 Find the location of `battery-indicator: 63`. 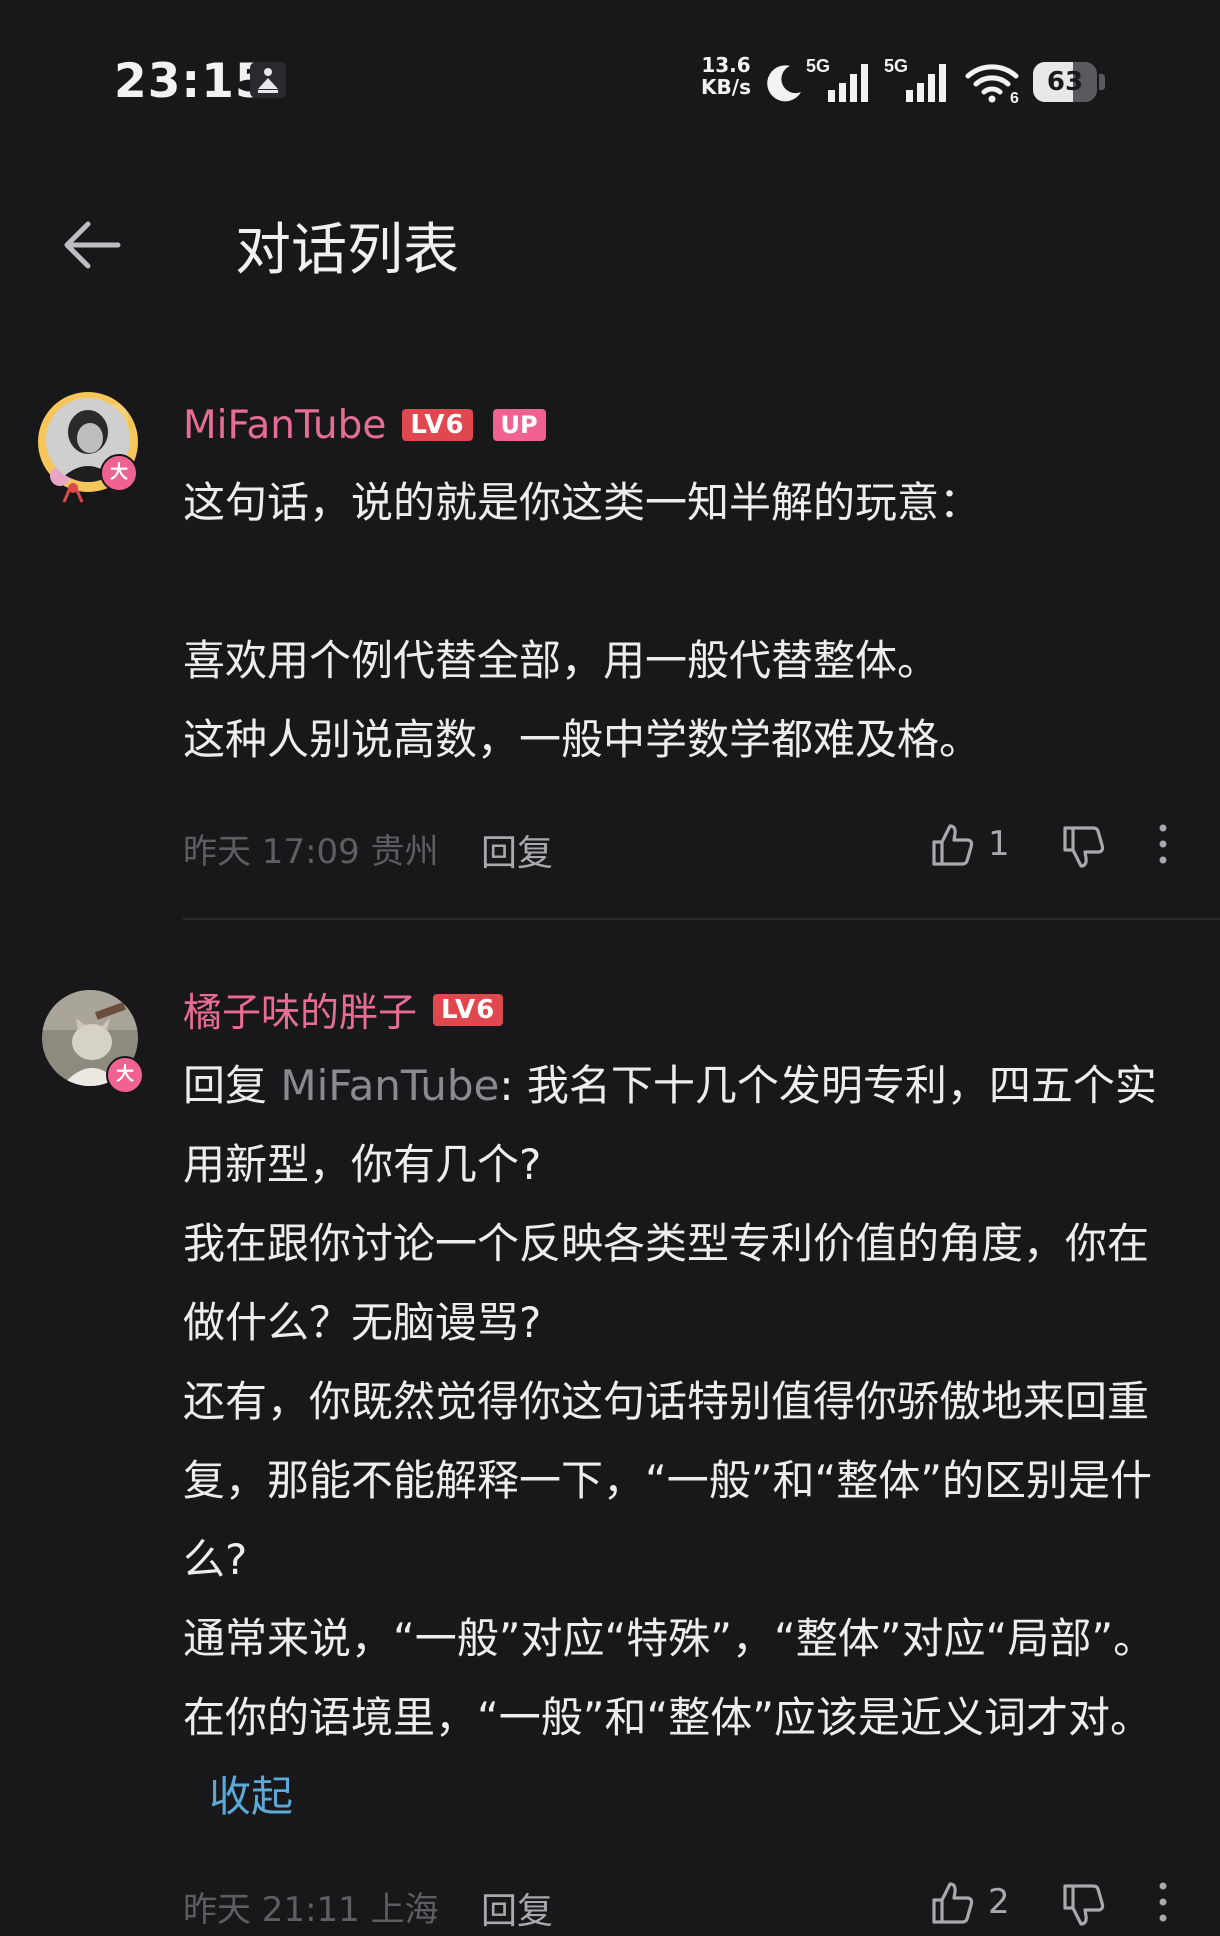

battery-indicator: 63 is located at coordinates (1070, 82).